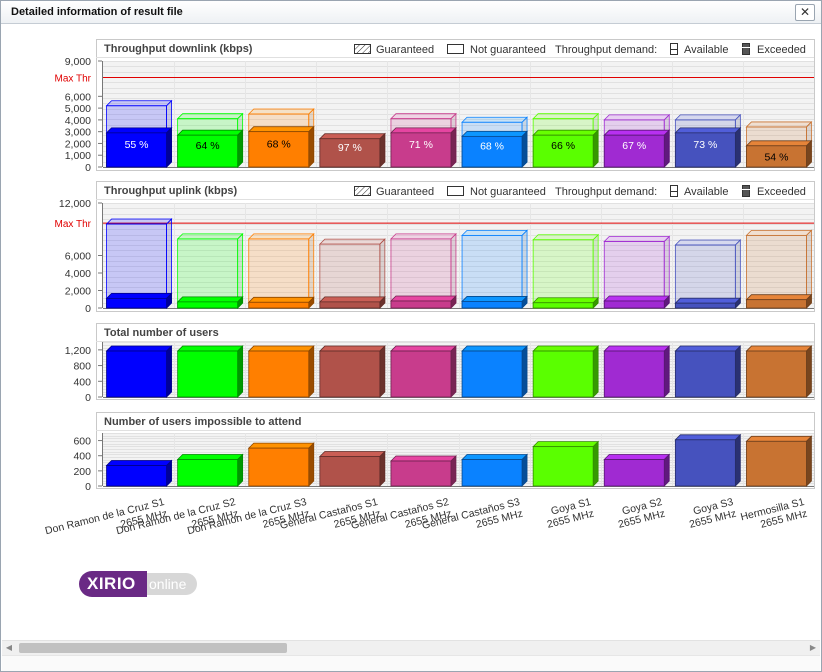  I want to click on chart-panel-3: Total number of users 0 400 800 1,200, so click(440, 363).